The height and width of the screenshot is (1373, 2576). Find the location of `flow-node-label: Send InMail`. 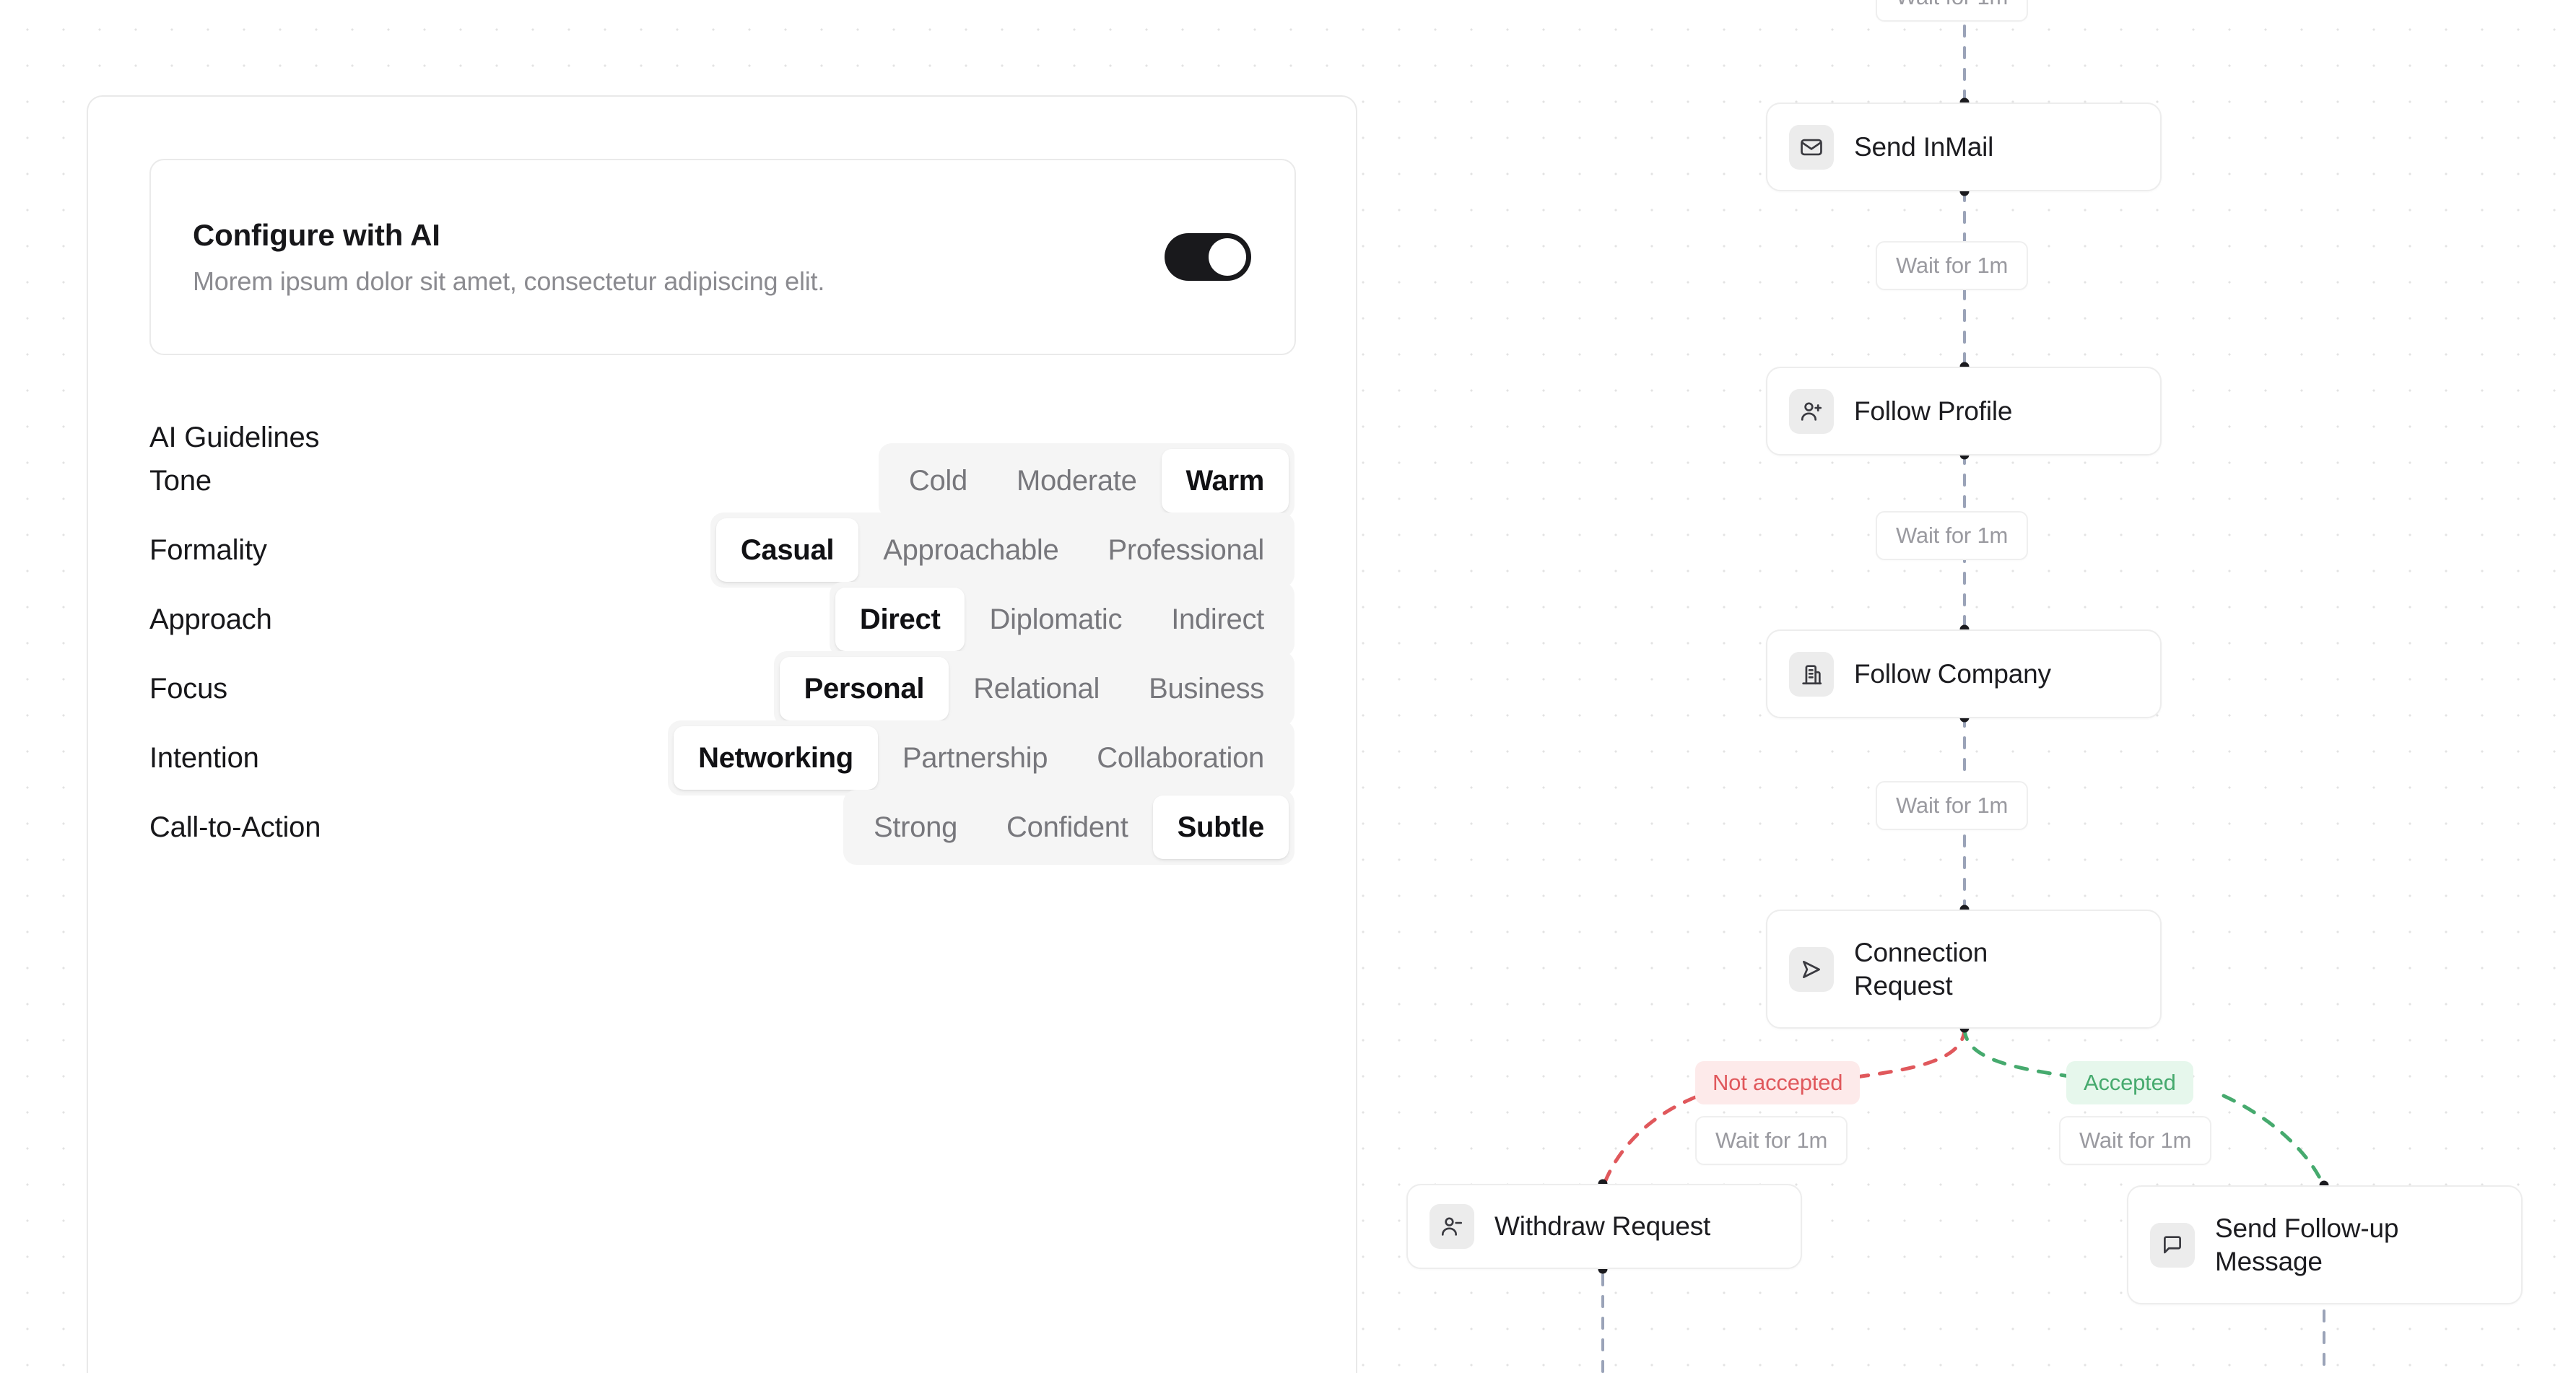

flow-node-label: Send InMail is located at coordinates (1924, 146).